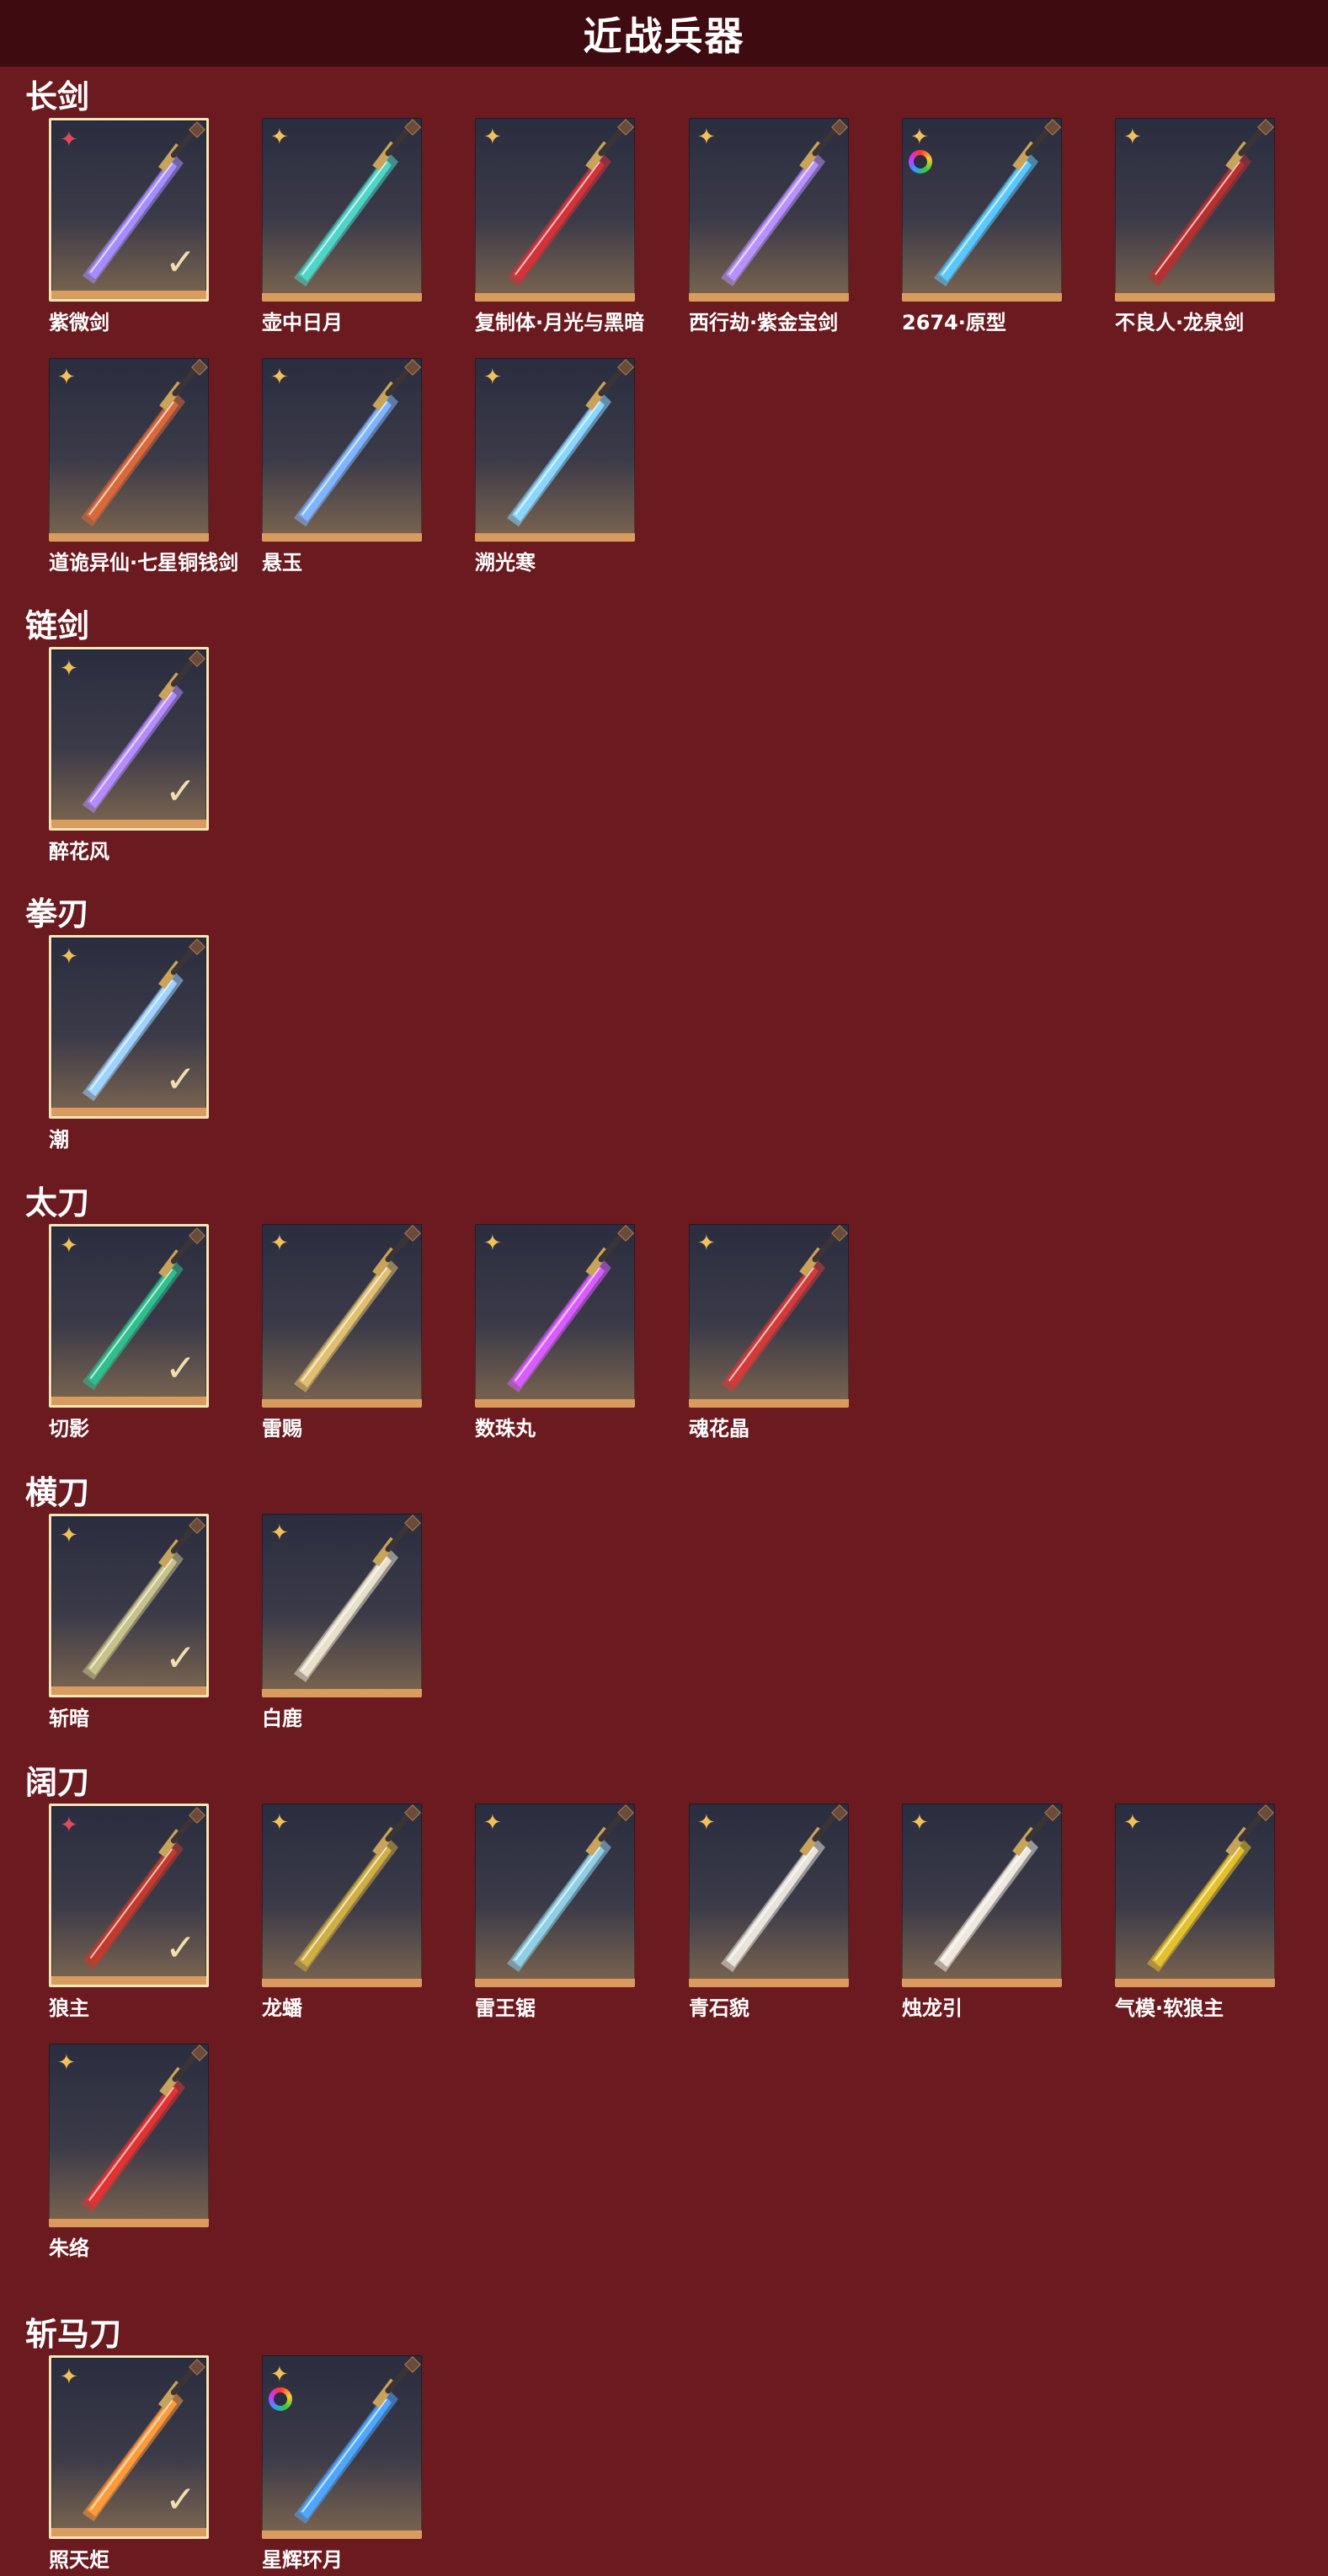 Image resolution: width=1328 pixels, height=2576 pixels. I want to click on section-title: 拳刃, so click(57, 914).